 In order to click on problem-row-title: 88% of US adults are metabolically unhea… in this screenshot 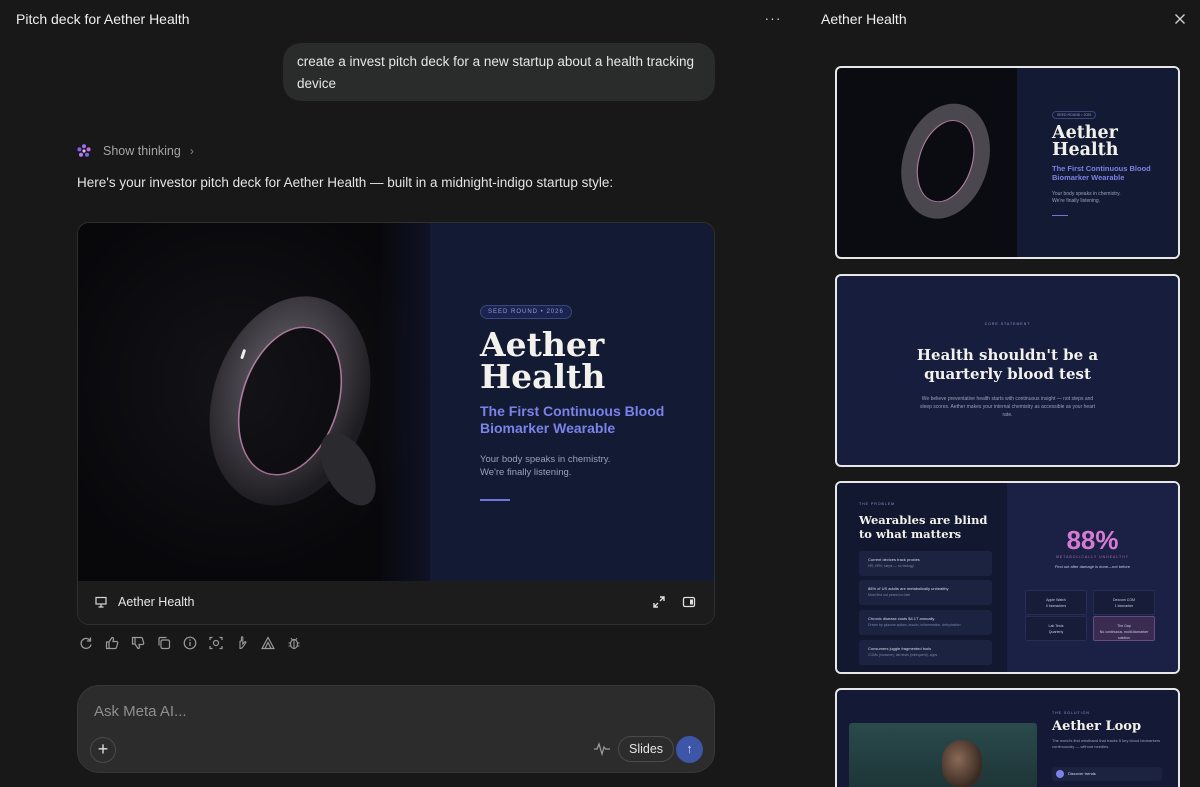, I will do `click(908, 588)`.